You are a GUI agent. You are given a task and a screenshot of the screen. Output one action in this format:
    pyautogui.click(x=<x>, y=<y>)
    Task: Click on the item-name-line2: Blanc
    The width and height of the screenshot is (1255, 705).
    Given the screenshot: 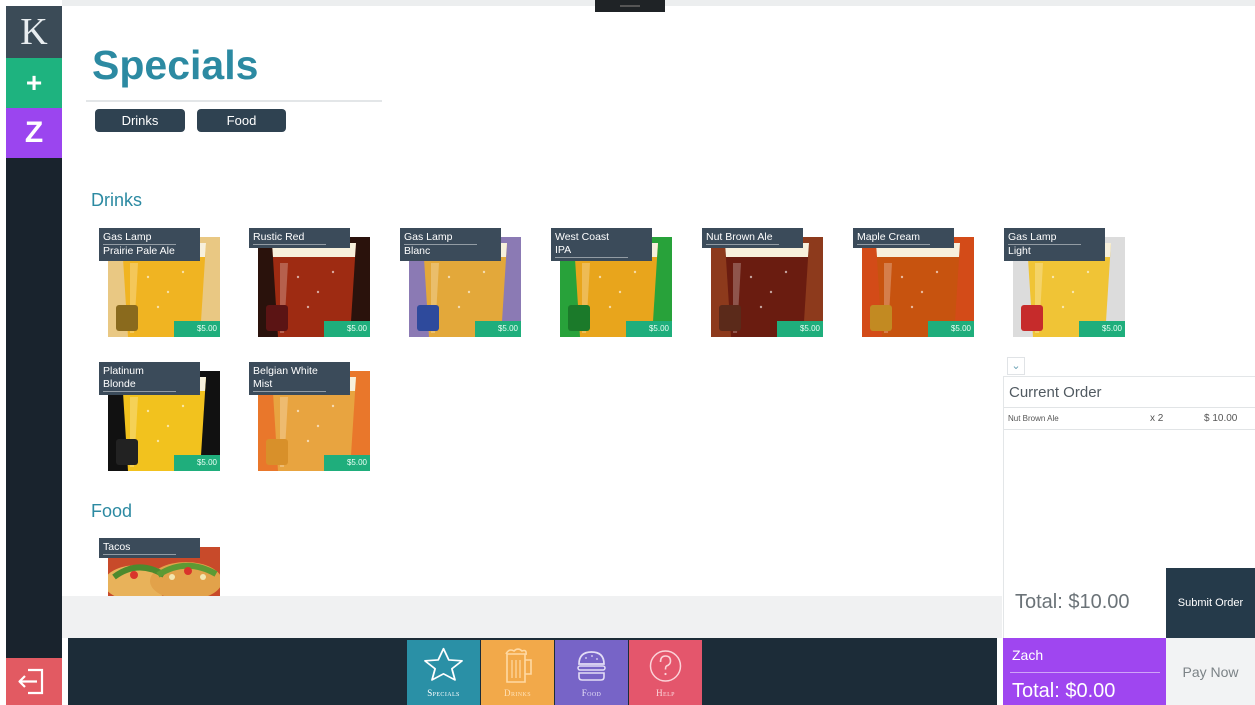 What is the action you would take?
    pyautogui.click(x=417, y=251)
    